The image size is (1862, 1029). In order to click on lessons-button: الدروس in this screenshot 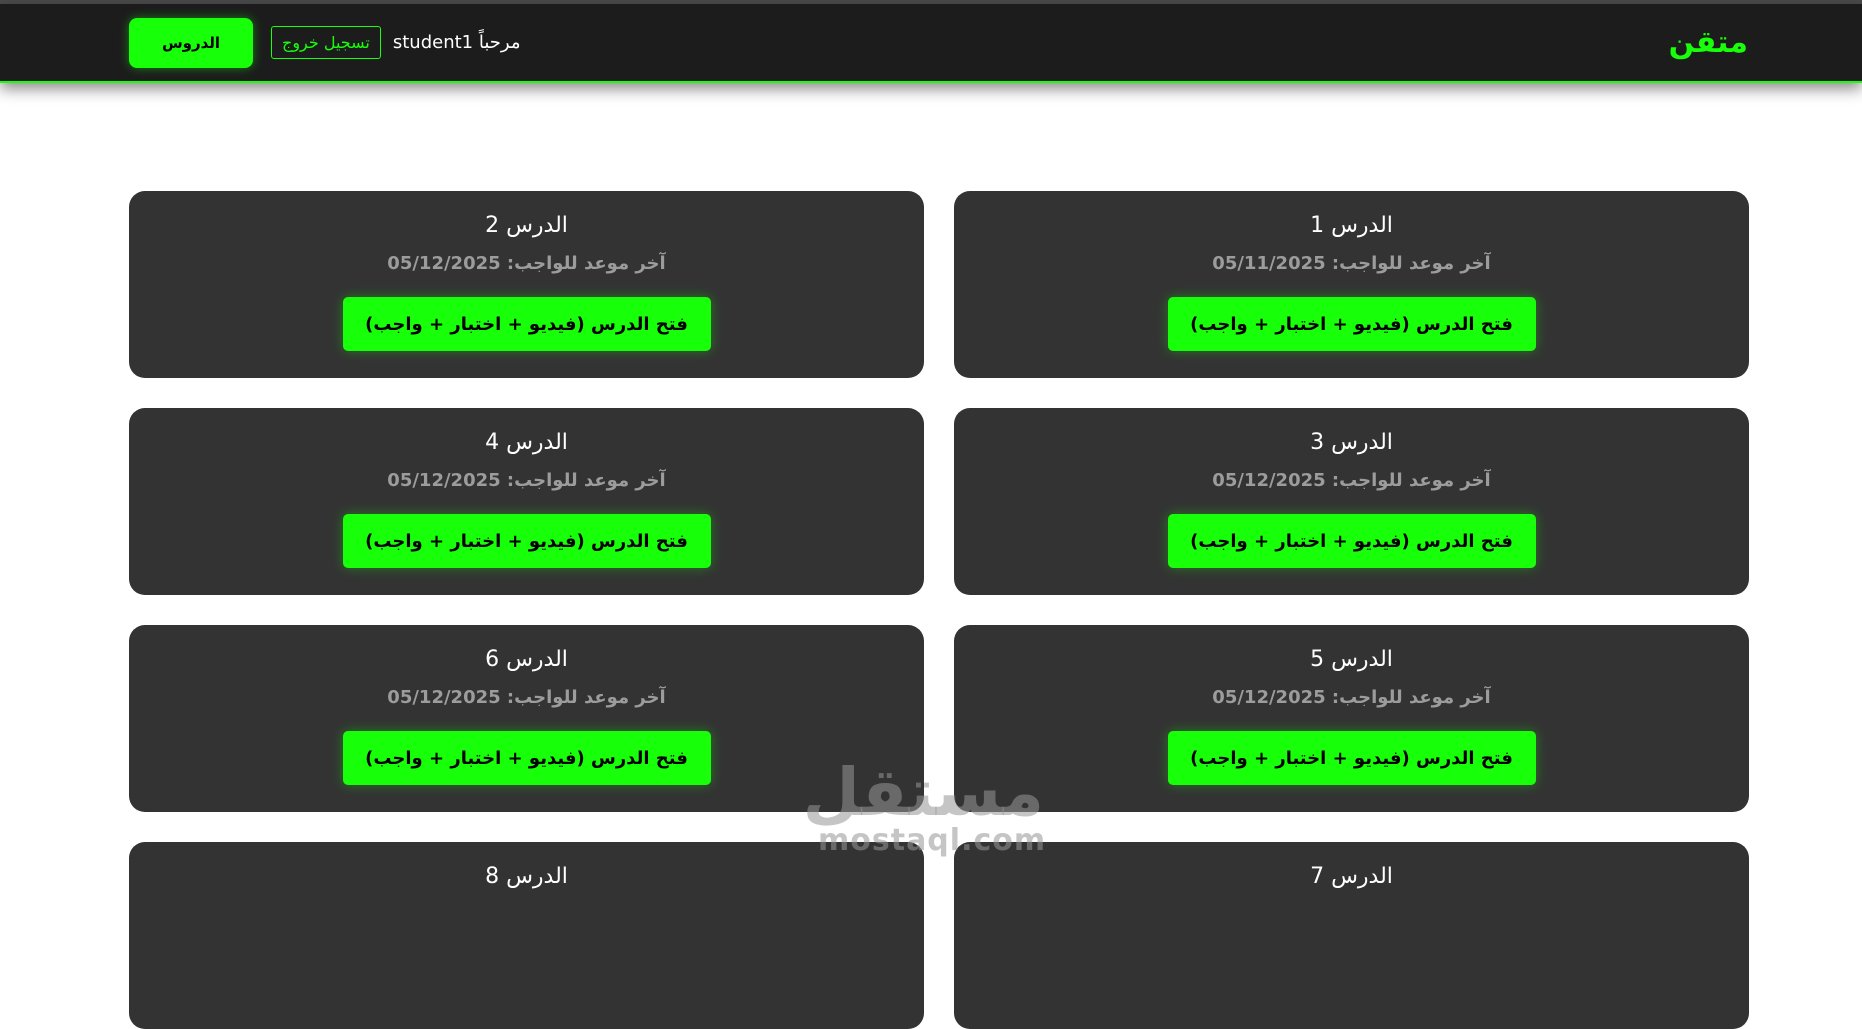, I will do `click(191, 42)`.